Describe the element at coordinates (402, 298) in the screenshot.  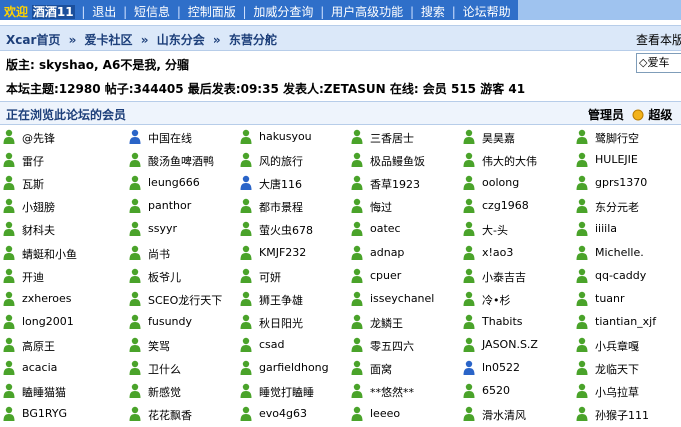
I see `member-name: isseychanel` at that location.